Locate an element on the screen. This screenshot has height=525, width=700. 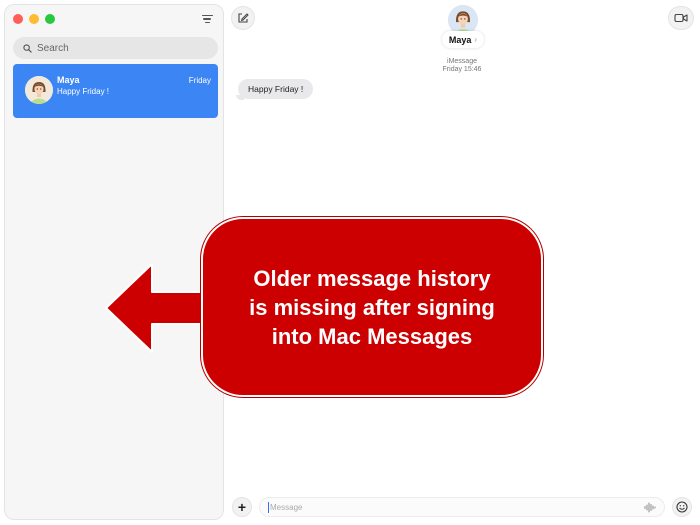
compose-icon is located at coordinates (243, 18).